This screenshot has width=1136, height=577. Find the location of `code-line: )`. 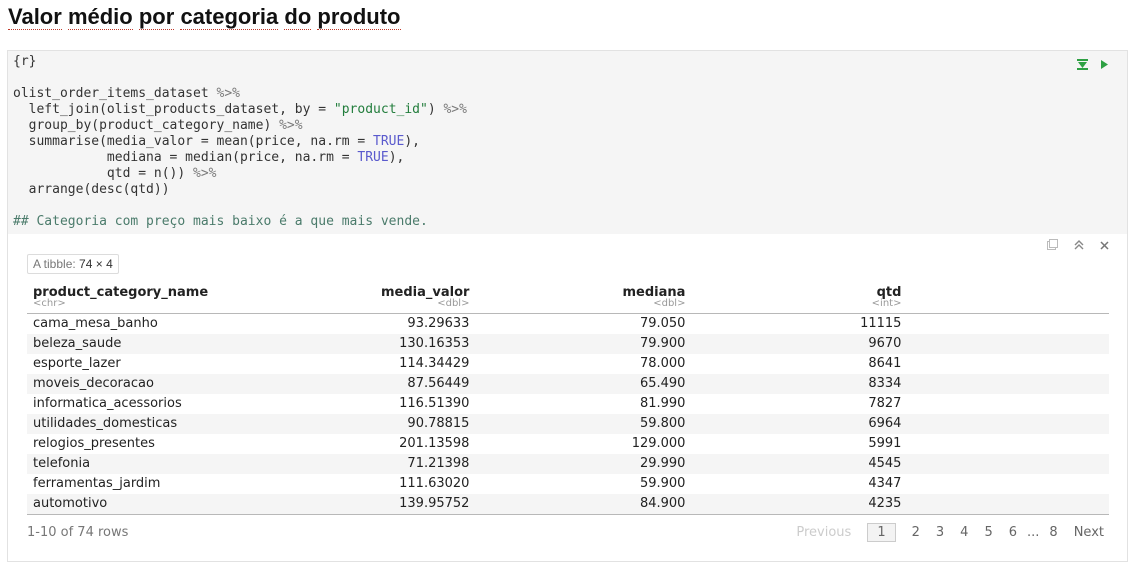

code-line: ) is located at coordinates (435, 109).